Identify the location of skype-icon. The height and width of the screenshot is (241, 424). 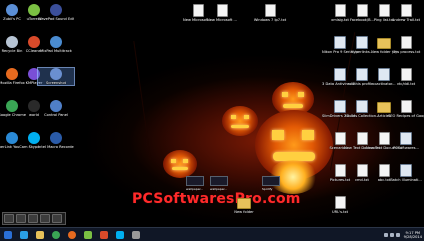
(120, 234).